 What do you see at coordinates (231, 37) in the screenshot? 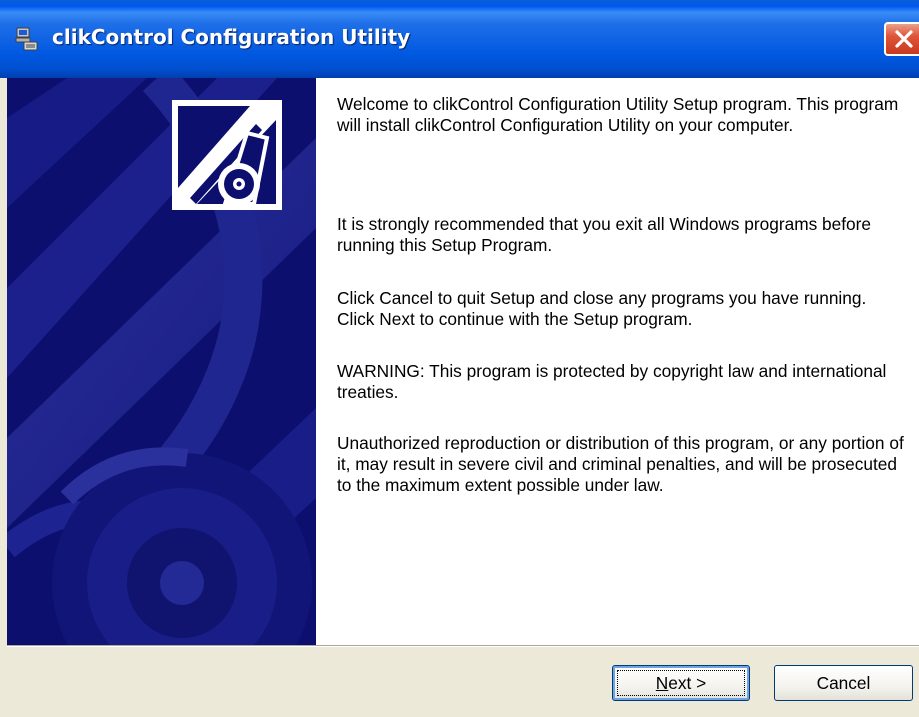
I see `window-title: clikControl Configuration Utility` at bounding box center [231, 37].